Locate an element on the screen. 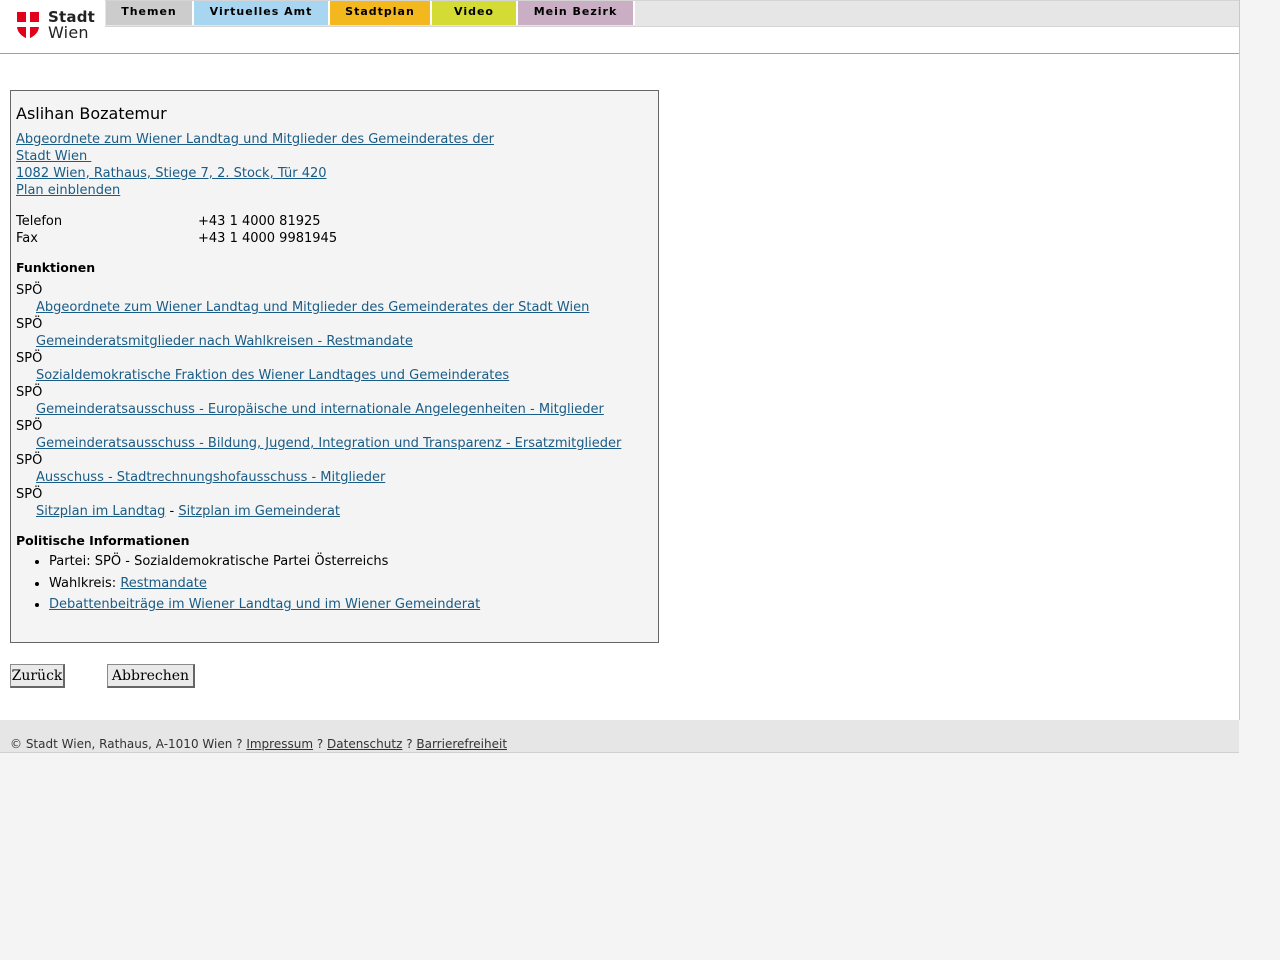  logo-line2: Wien is located at coordinates (68, 32).